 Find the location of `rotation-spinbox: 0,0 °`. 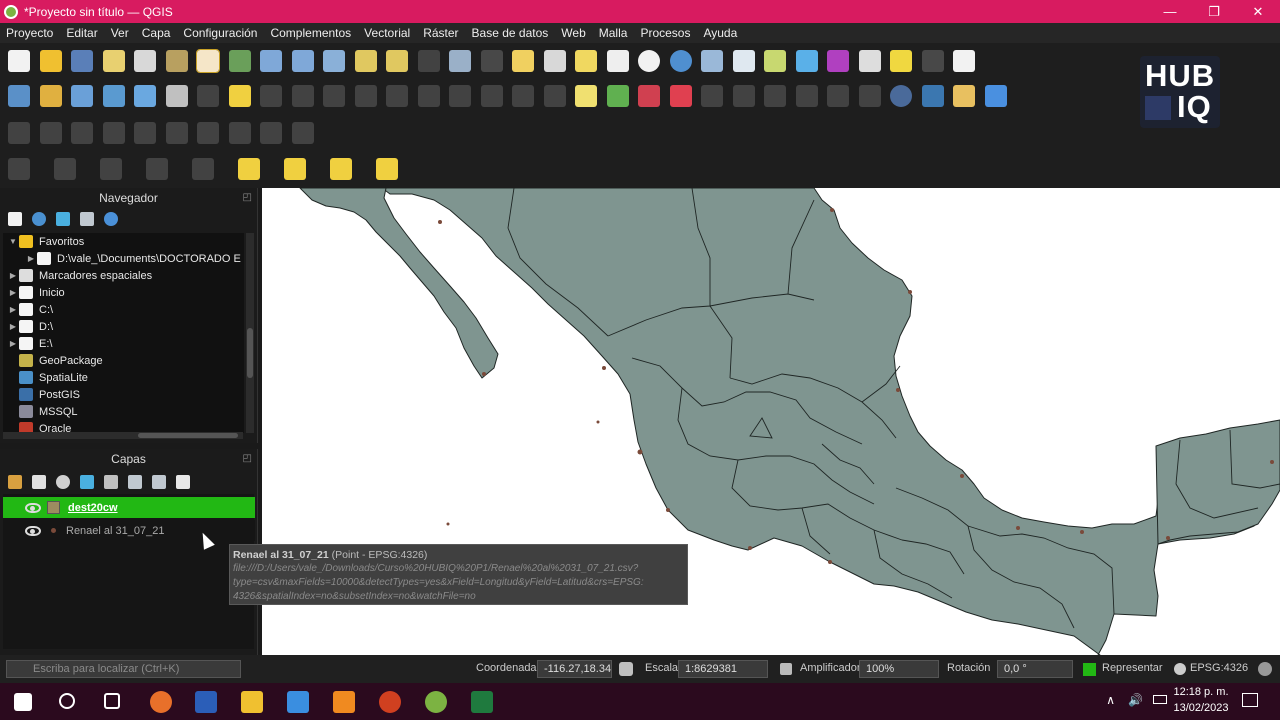

rotation-spinbox: 0,0 ° is located at coordinates (1035, 669).